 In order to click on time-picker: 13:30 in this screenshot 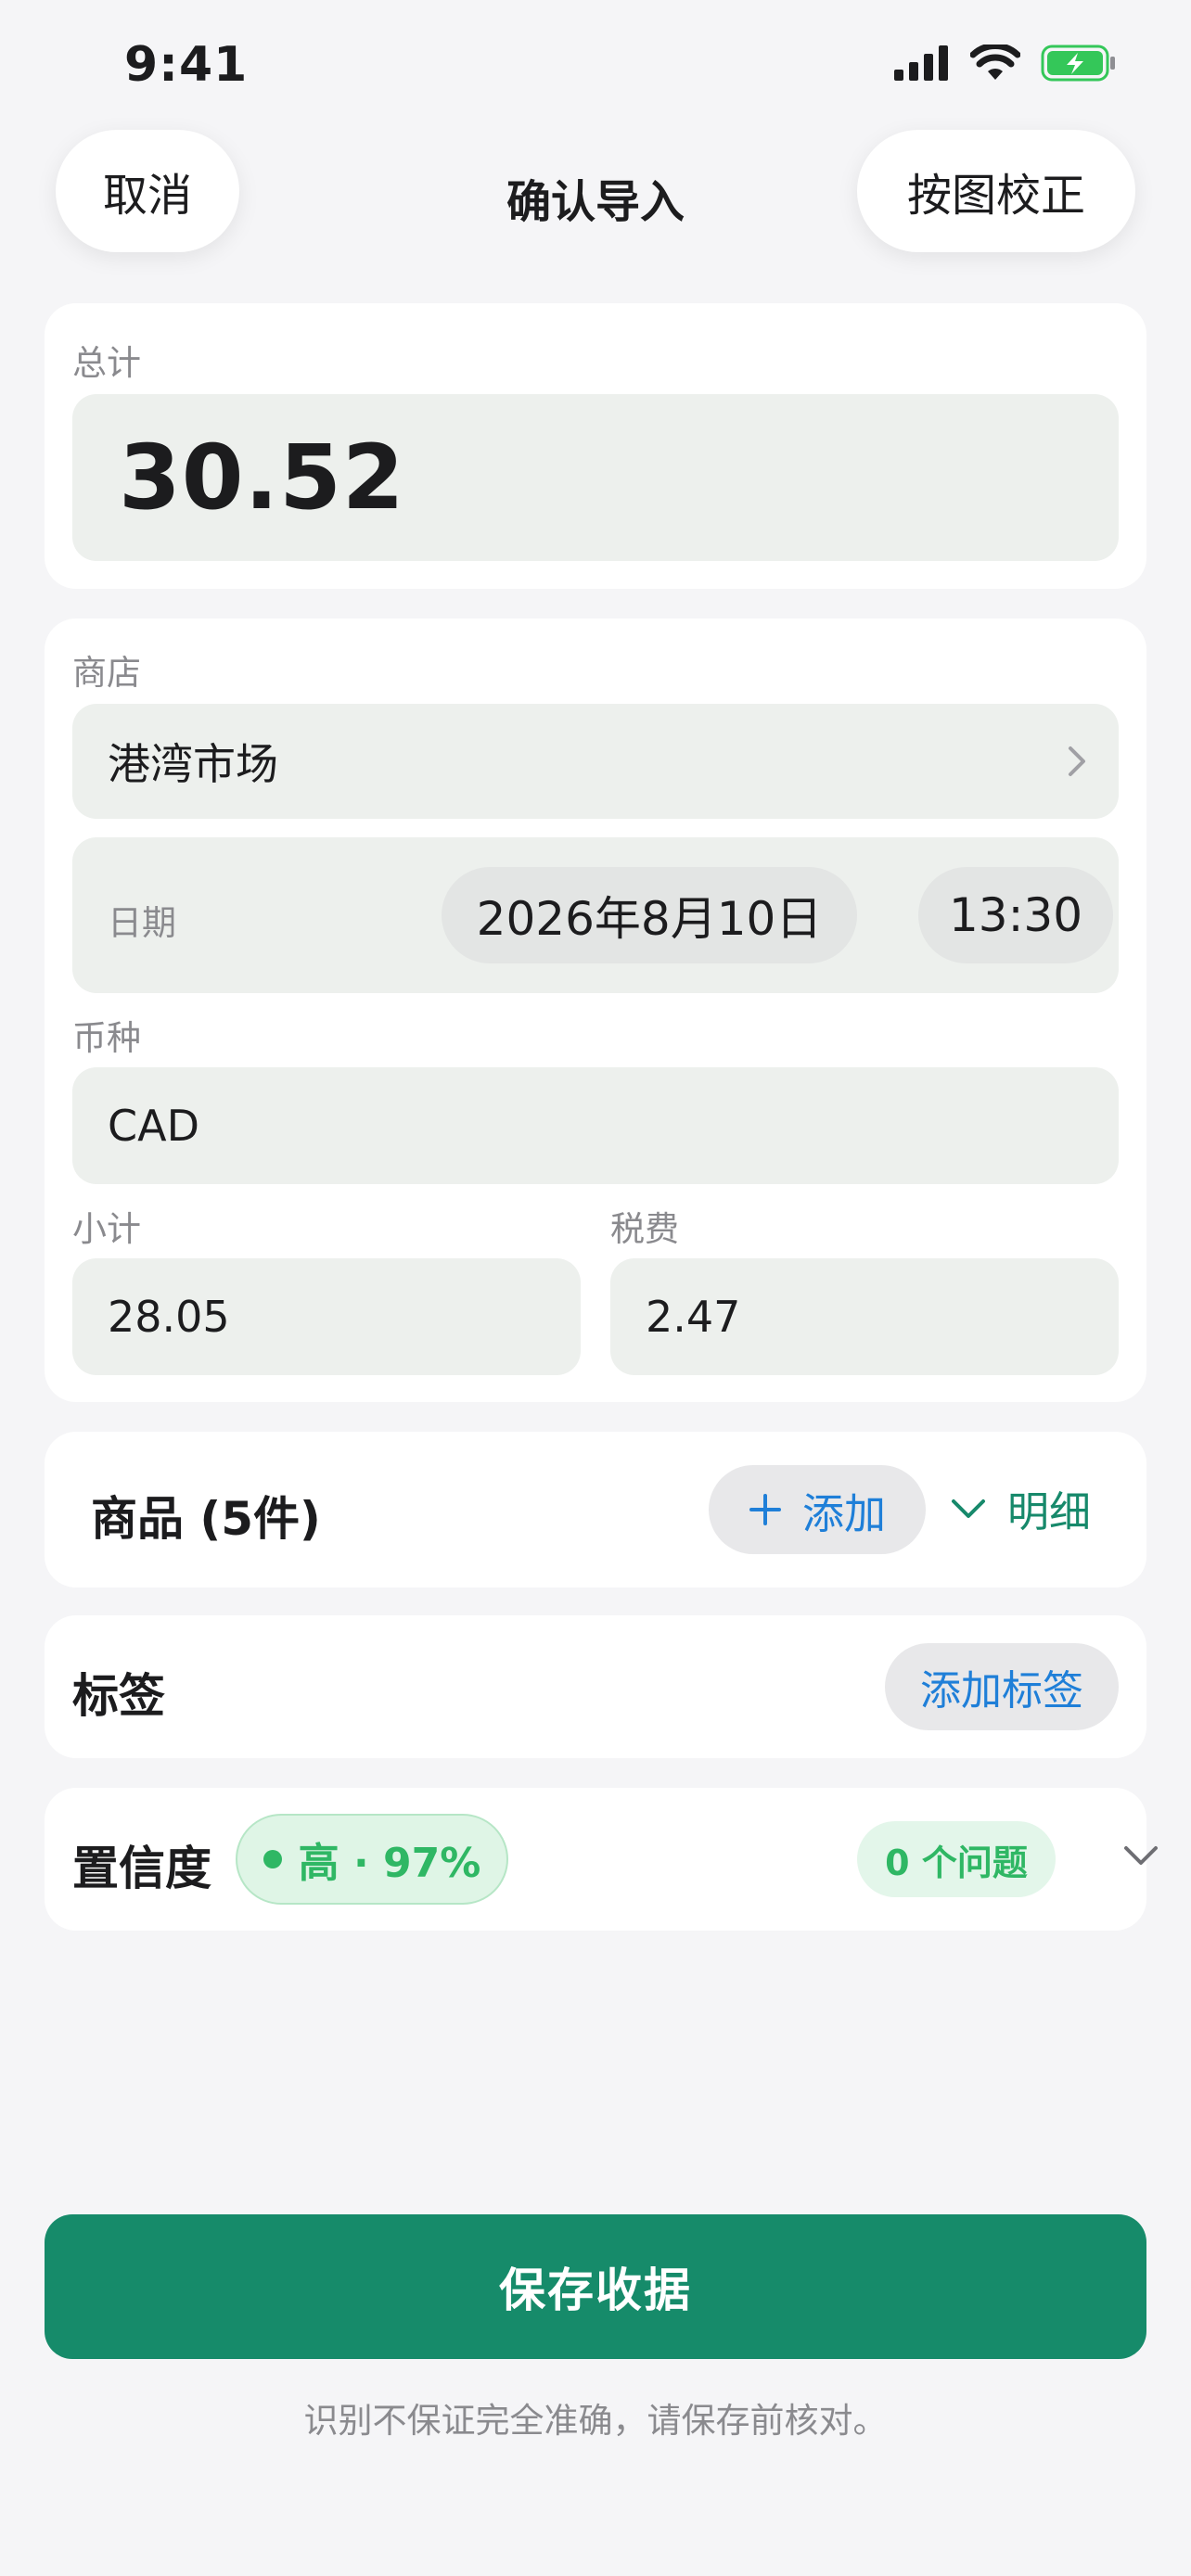, I will do `click(1015, 915)`.